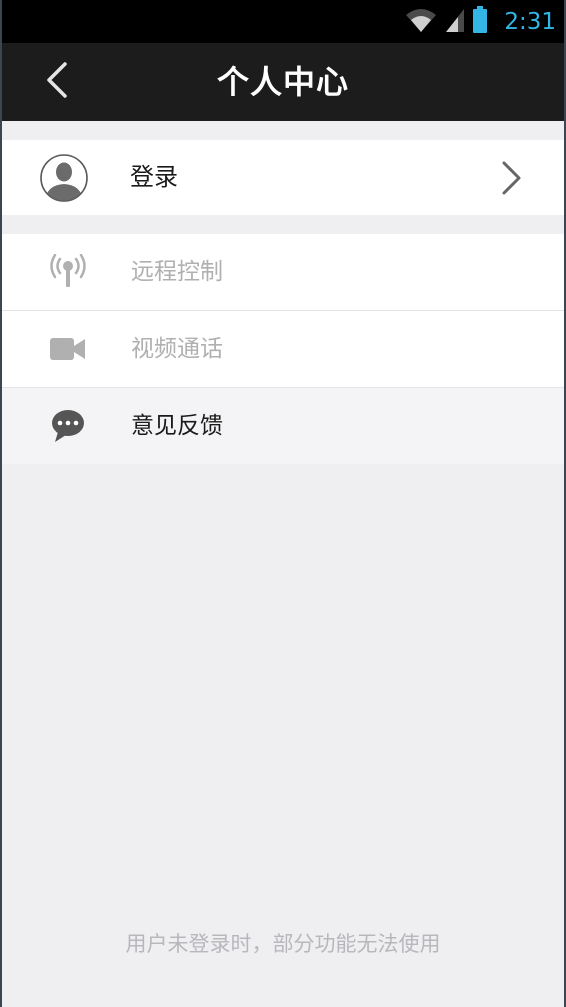 The height and width of the screenshot is (1007, 566). I want to click on battery-icon, so click(480, 22).